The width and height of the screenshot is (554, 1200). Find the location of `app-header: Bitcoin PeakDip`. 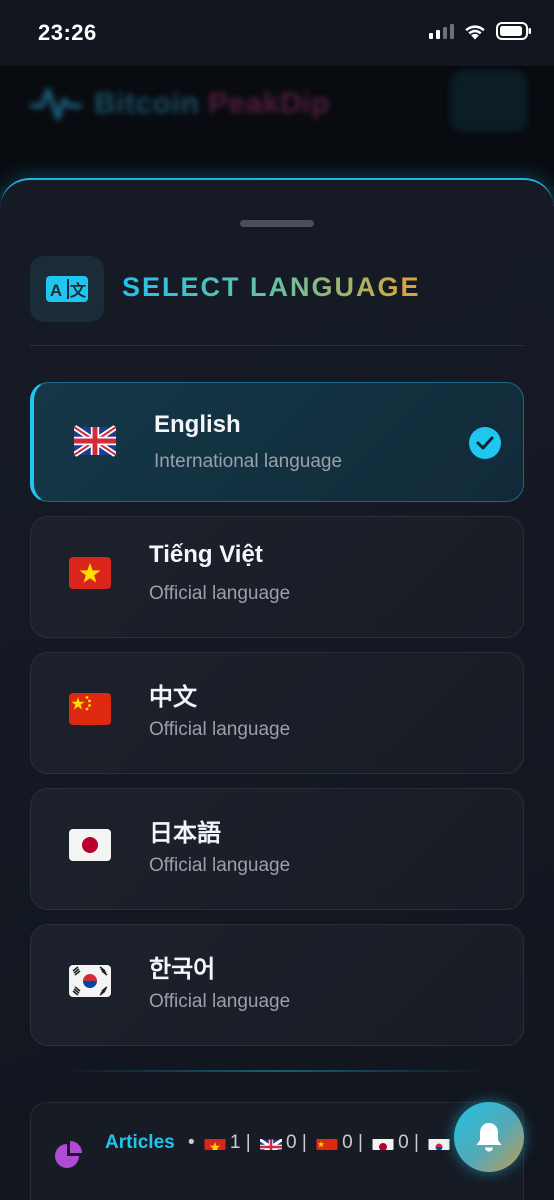

app-header: Bitcoin PeakDip is located at coordinates (277, 126).